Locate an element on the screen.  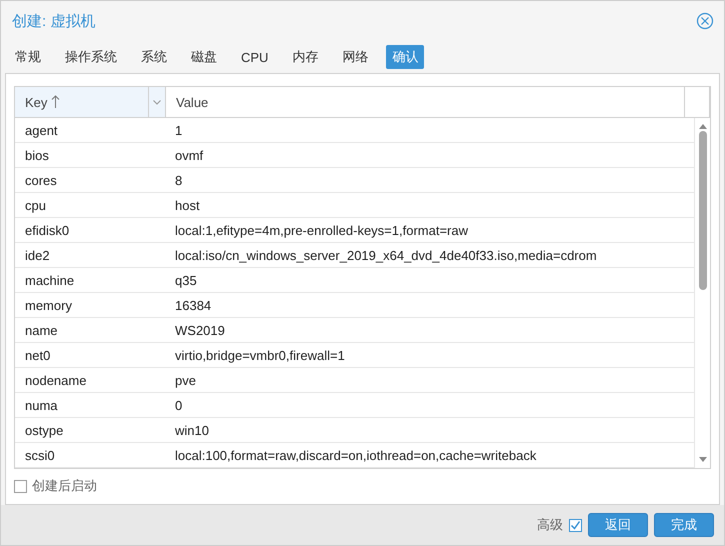
table-cell-text: host is located at coordinates (187, 205).